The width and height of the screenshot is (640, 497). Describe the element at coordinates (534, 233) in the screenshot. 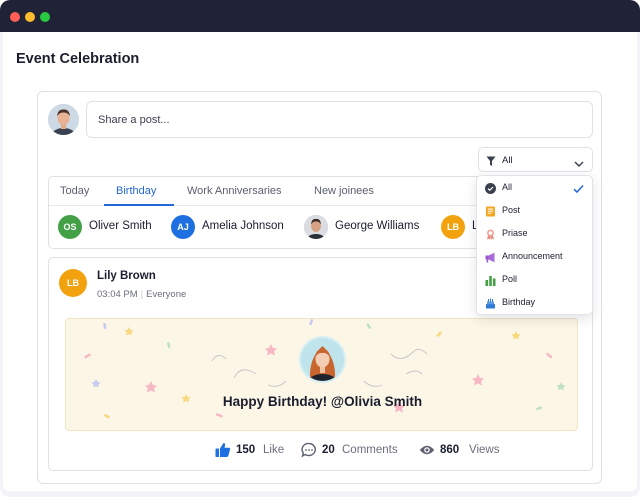

I see `filter-option-praise: Priase` at that location.